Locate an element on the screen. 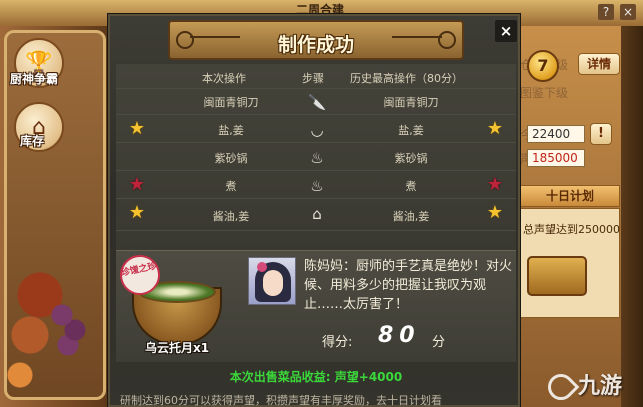 This screenshot has height=407, width=643. footer-note: 研制达到60分可以获得声望，积攒声望有丰厚奖励，去十日计划看 is located at coordinates (281, 400).